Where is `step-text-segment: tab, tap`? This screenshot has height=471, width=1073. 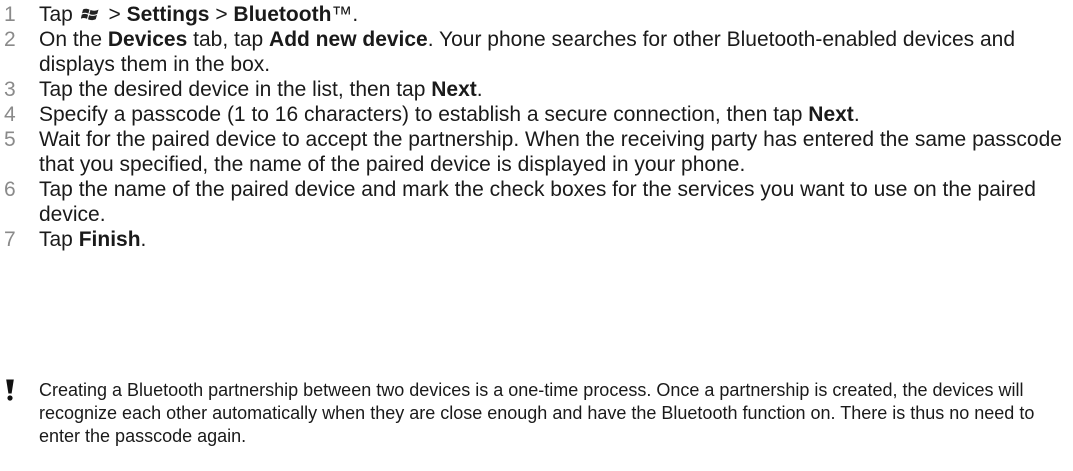 step-text-segment: tab, tap is located at coordinates (228, 39).